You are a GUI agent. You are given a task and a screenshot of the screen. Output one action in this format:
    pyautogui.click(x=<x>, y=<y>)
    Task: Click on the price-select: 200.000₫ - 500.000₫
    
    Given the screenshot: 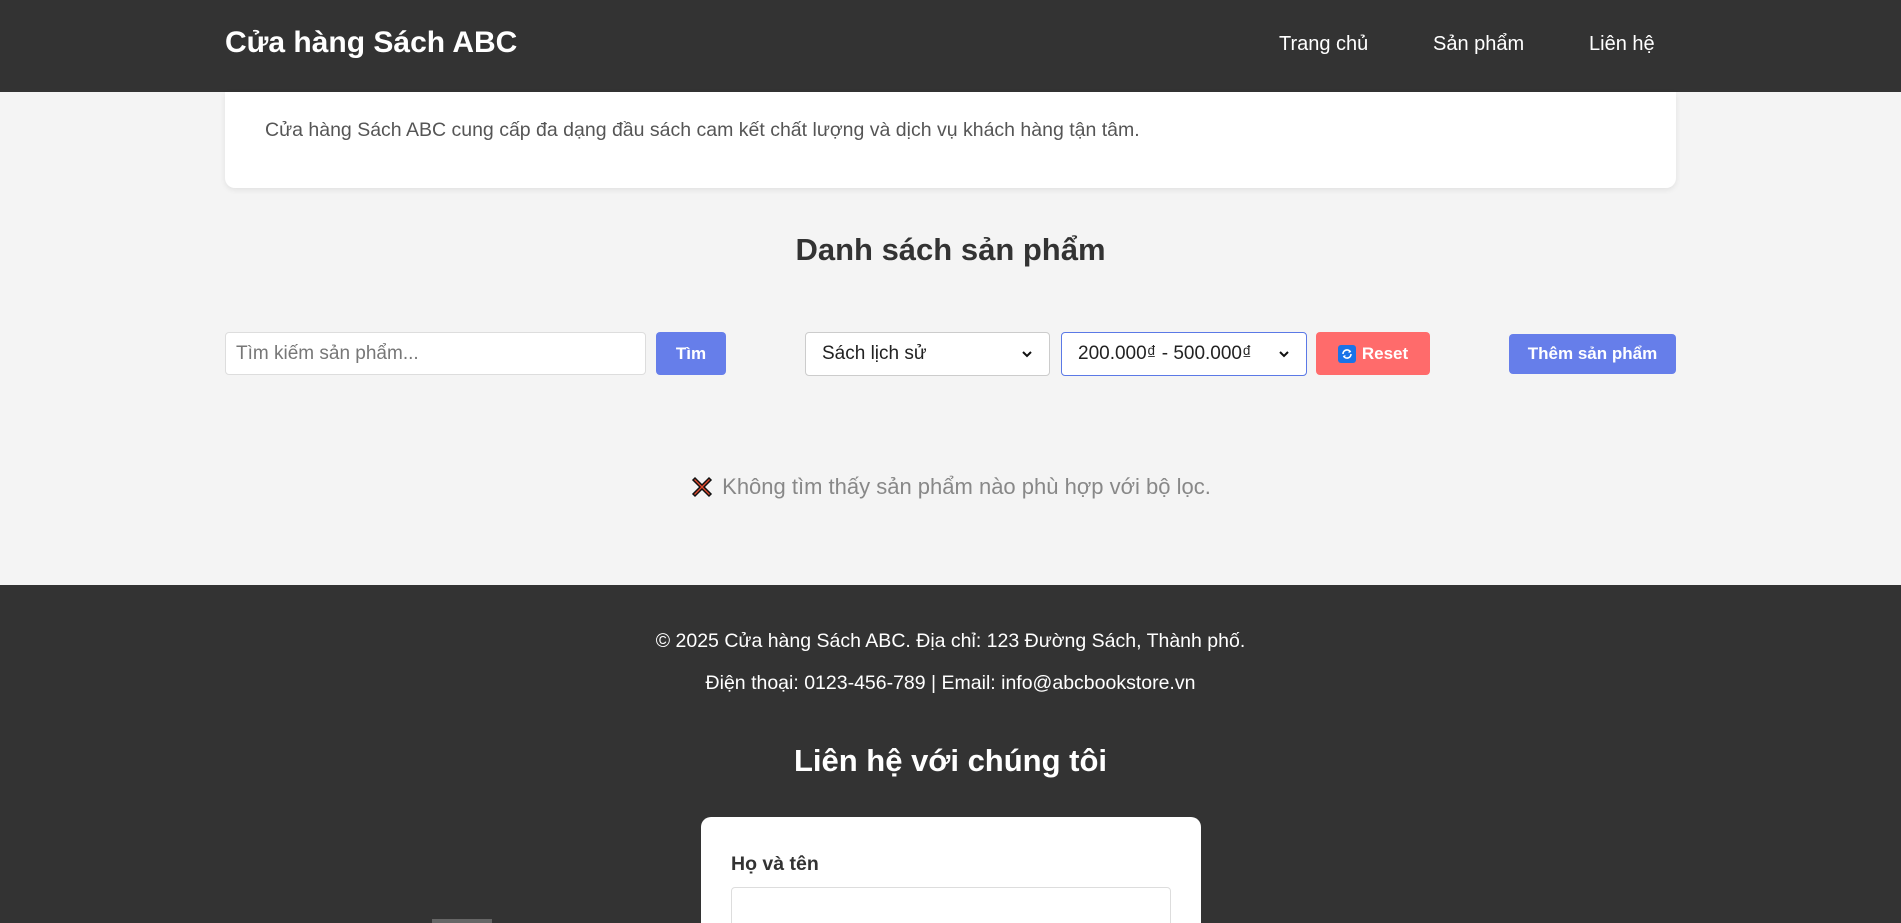 What is the action you would take?
    pyautogui.click(x=1184, y=354)
    